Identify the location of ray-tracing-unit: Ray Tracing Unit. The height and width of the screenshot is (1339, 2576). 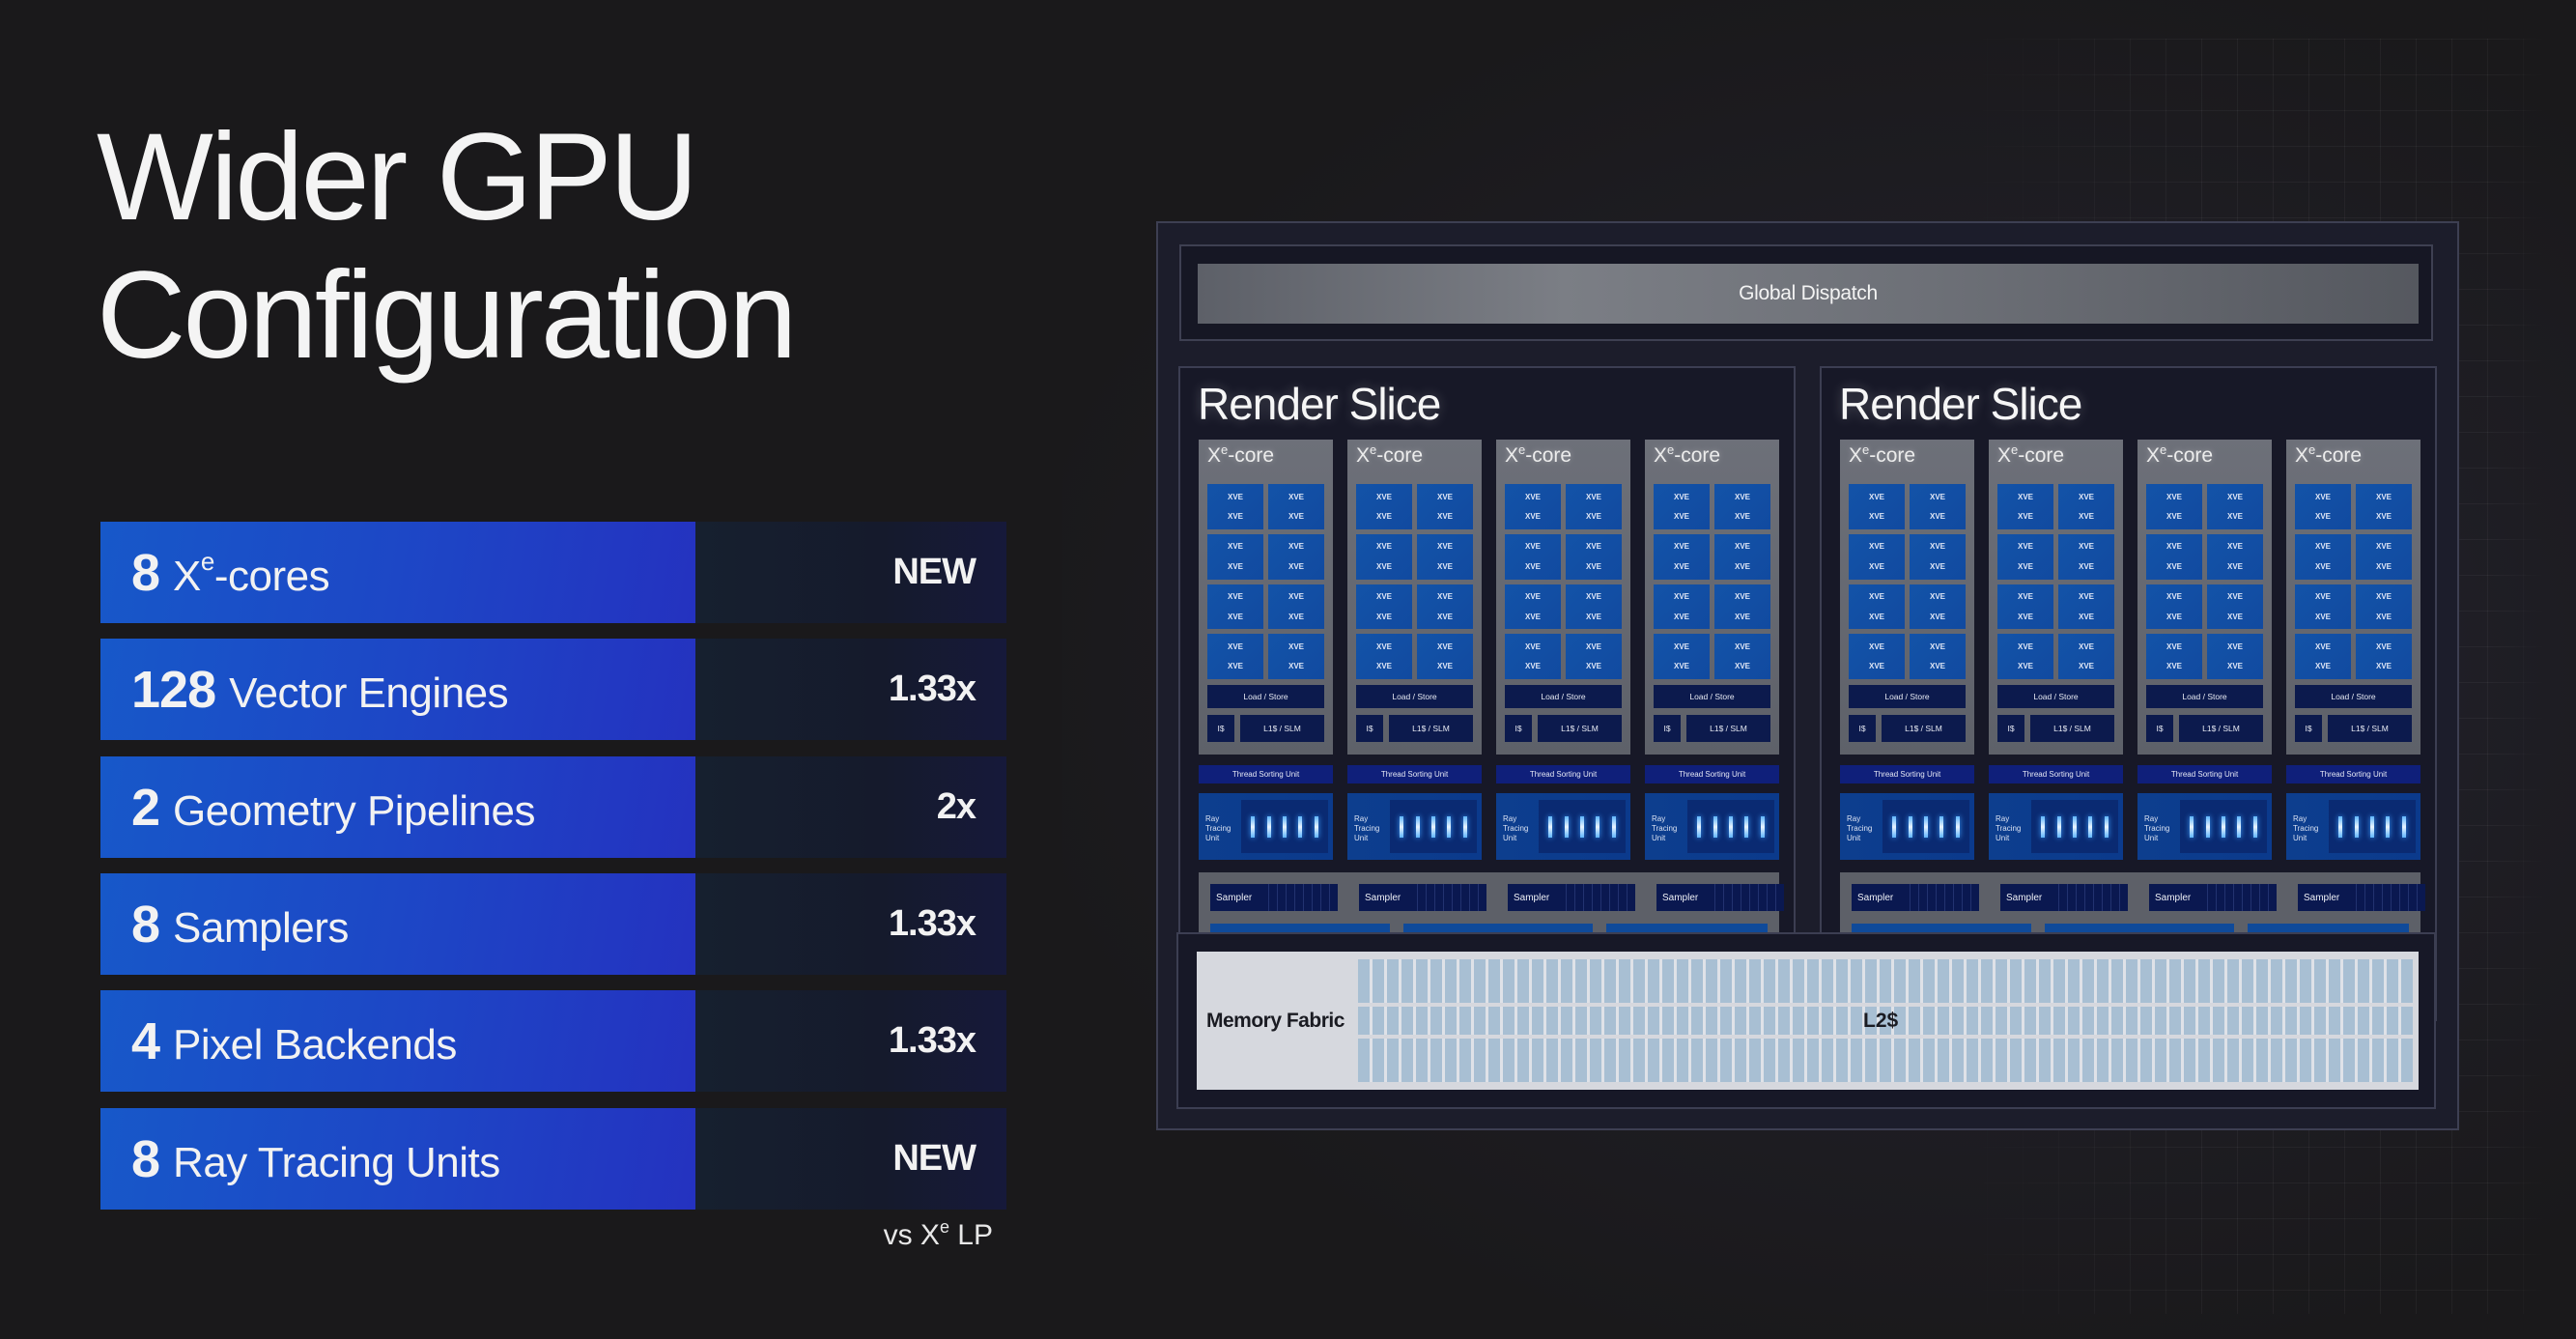
(2353, 826).